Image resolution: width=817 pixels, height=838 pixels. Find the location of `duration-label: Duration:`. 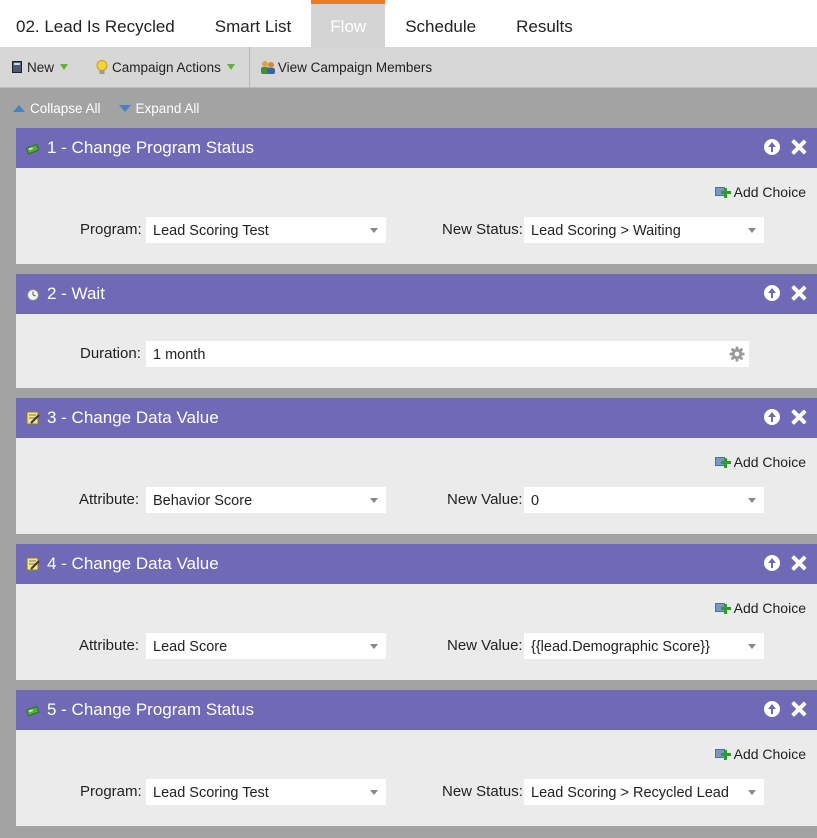

duration-label: Duration: is located at coordinates (110, 353).